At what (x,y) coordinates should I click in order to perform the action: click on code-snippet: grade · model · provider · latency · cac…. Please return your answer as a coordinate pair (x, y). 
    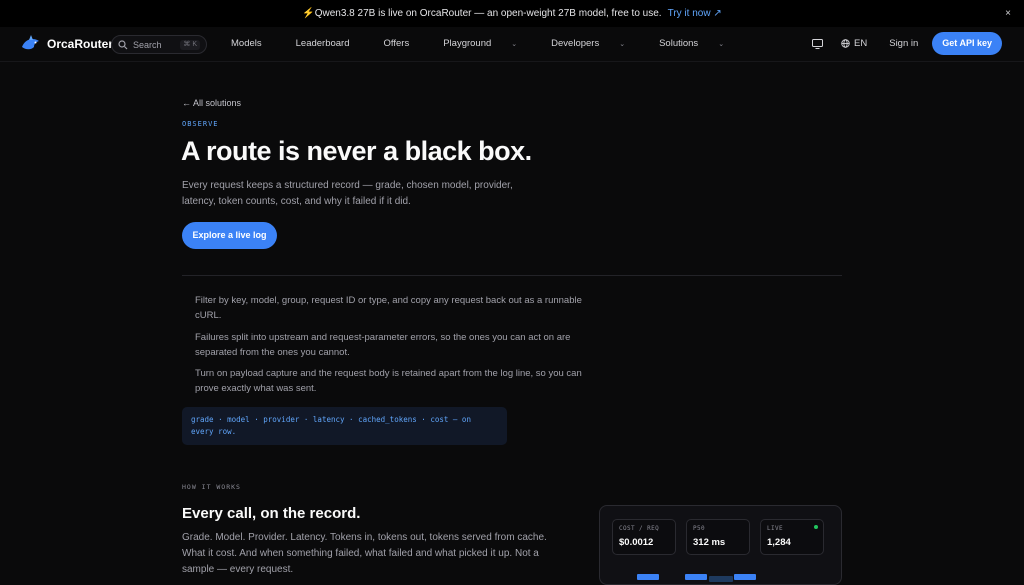
    Looking at the image, I should click on (344, 426).